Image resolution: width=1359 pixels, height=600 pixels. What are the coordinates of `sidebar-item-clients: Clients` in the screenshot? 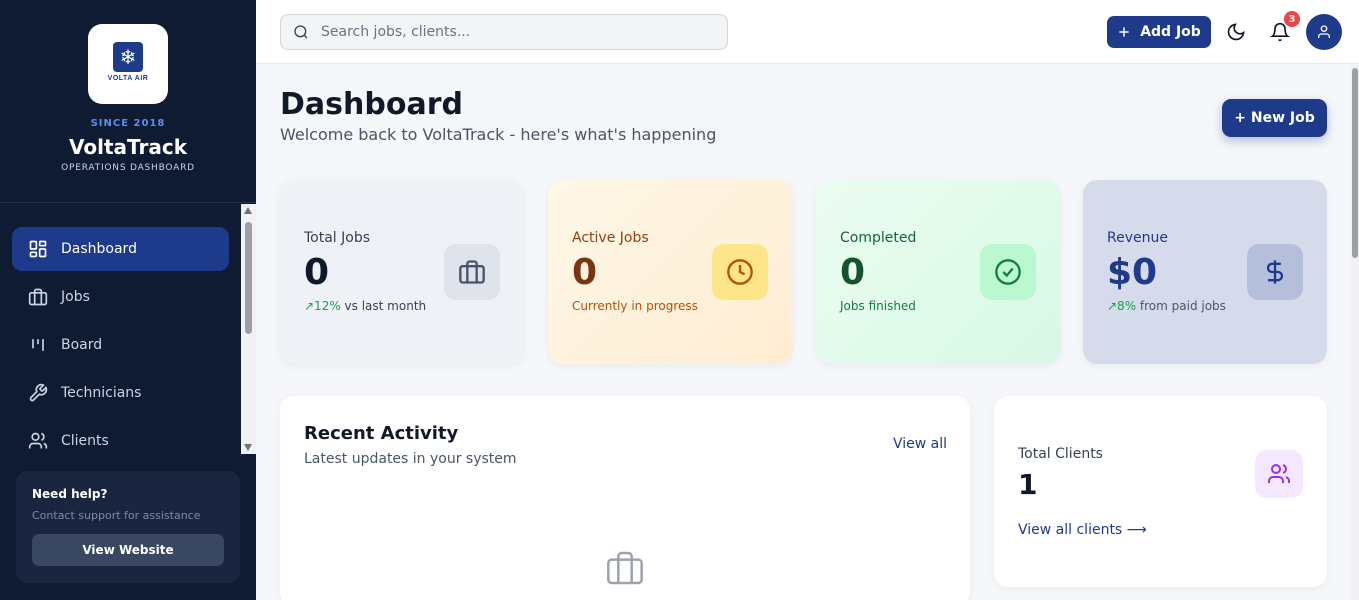 It's located at (120, 436).